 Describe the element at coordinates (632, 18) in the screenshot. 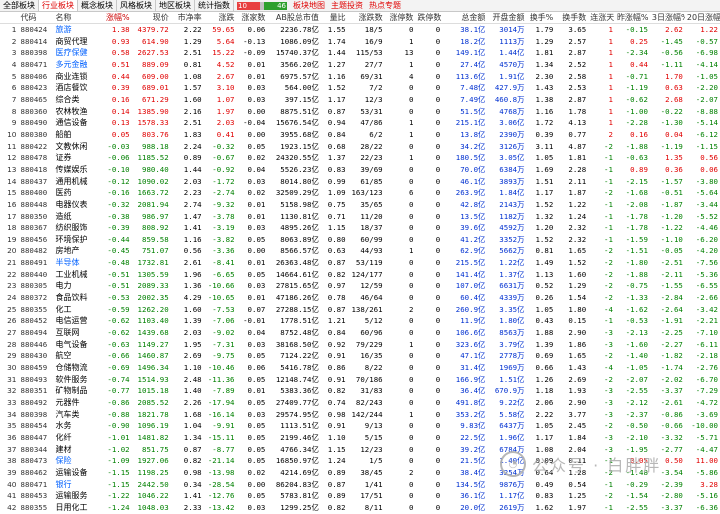

I see `column-header: 昨涨幅%` at that location.